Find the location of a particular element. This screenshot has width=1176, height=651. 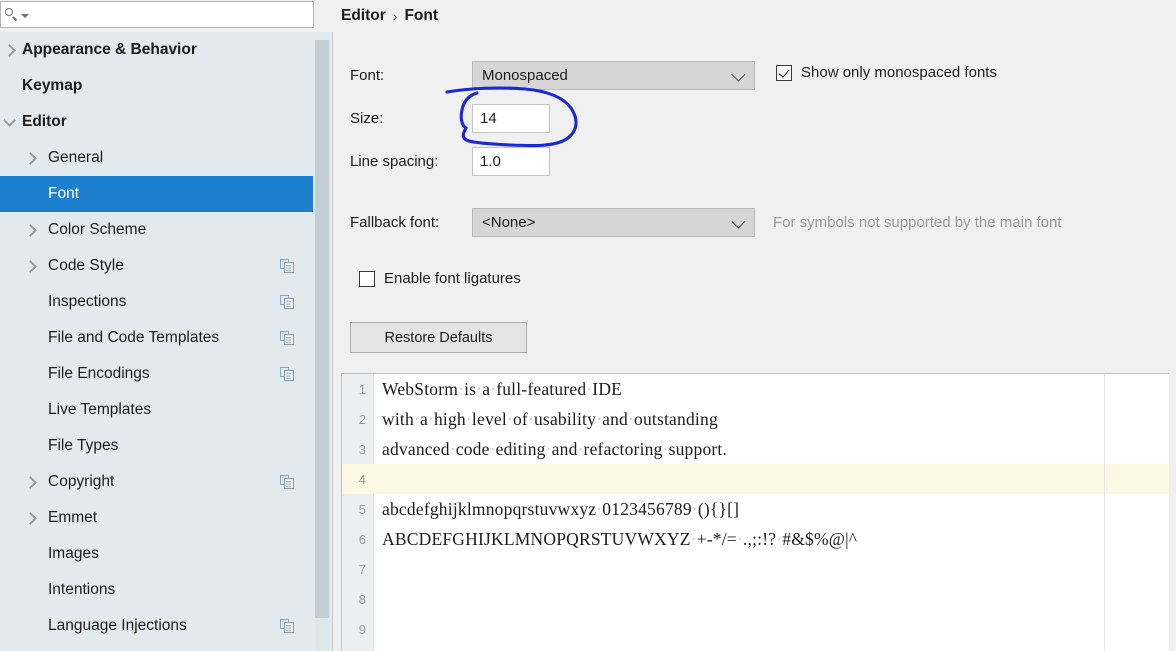

sidebar-item-keymap: Keymap is located at coordinates (156, 86).